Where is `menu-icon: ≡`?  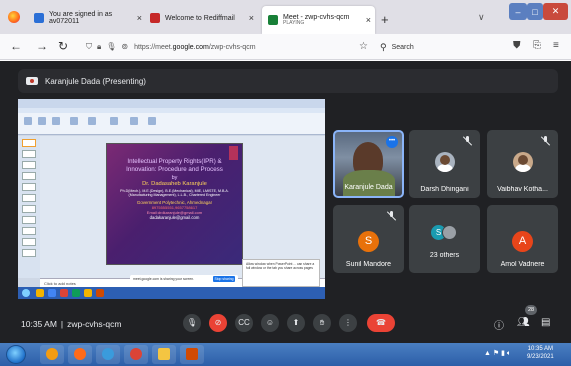 menu-icon: ≡ is located at coordinates (556, 45).